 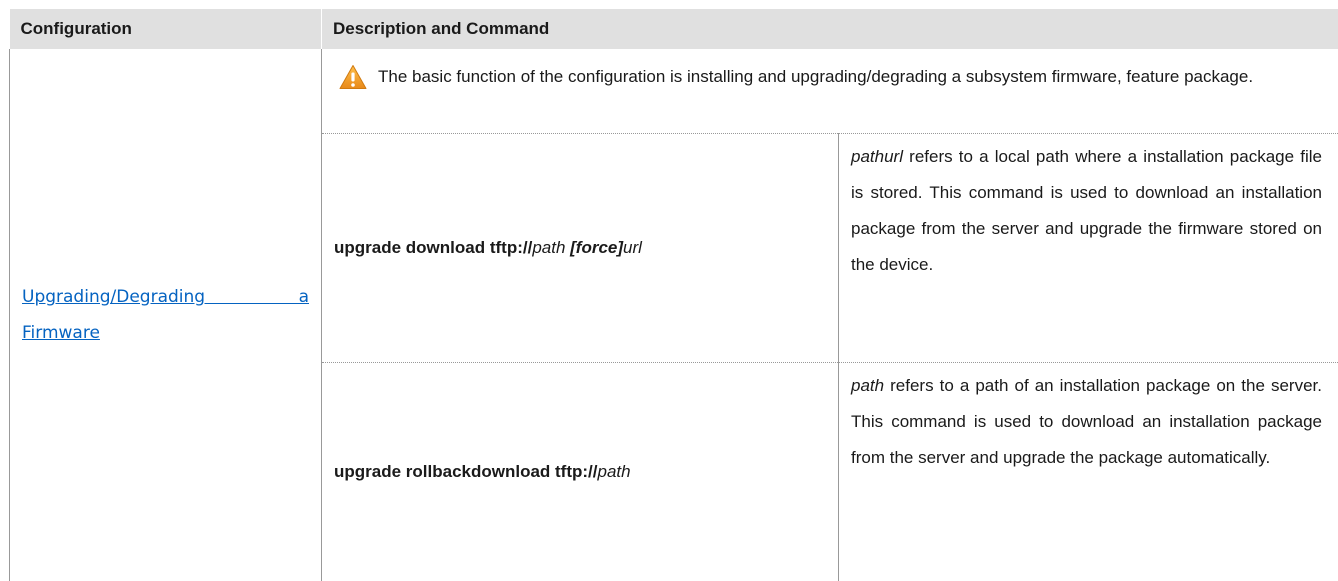 What do you see at coordinates (829, 29) in the screenshot?
I see `header-description: Description and Command` at bounding box center [829, 29].